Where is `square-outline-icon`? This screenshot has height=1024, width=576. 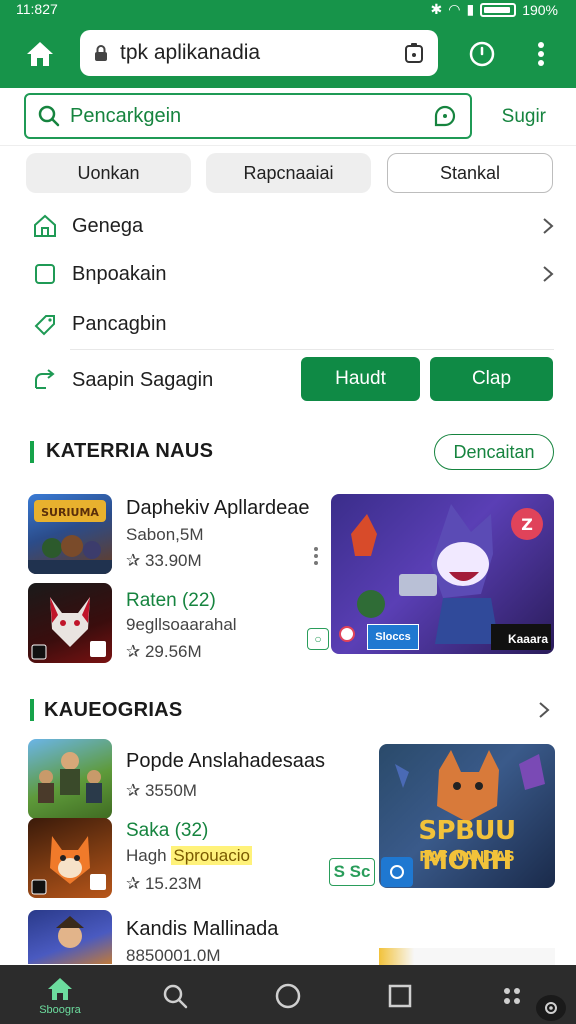 square-outline-icon is located at coordinates (45, 274).